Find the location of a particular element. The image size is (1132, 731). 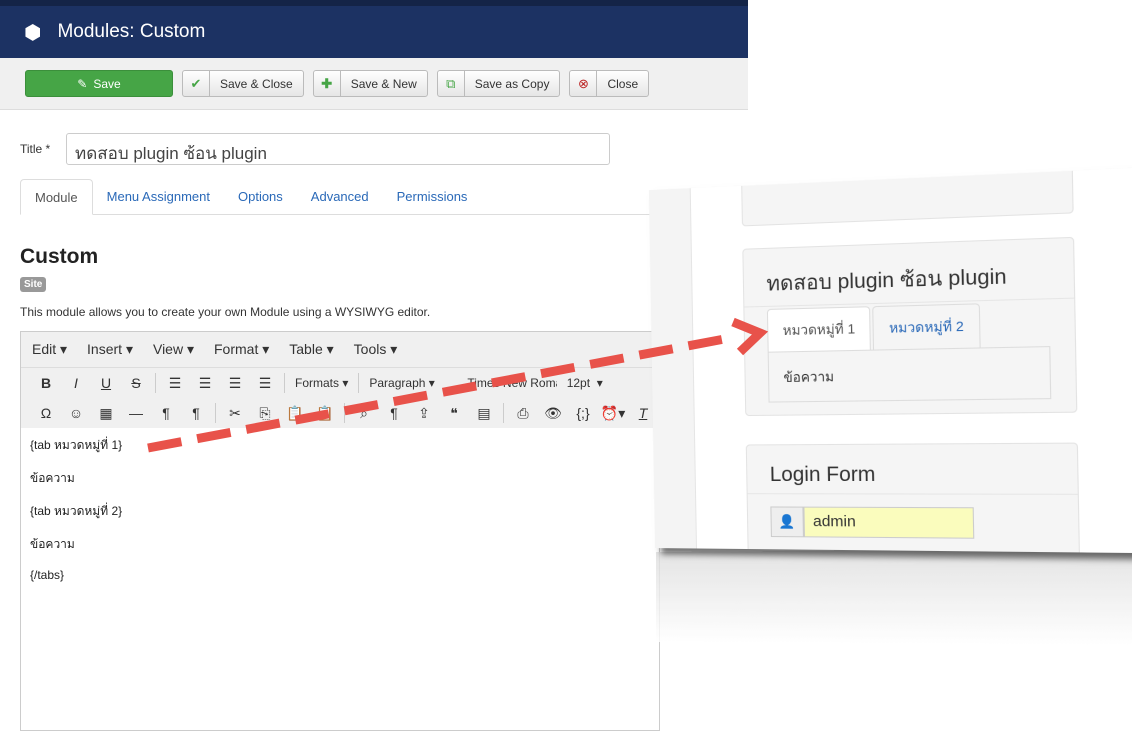

arrow-head is located at coordinates (746, 337).